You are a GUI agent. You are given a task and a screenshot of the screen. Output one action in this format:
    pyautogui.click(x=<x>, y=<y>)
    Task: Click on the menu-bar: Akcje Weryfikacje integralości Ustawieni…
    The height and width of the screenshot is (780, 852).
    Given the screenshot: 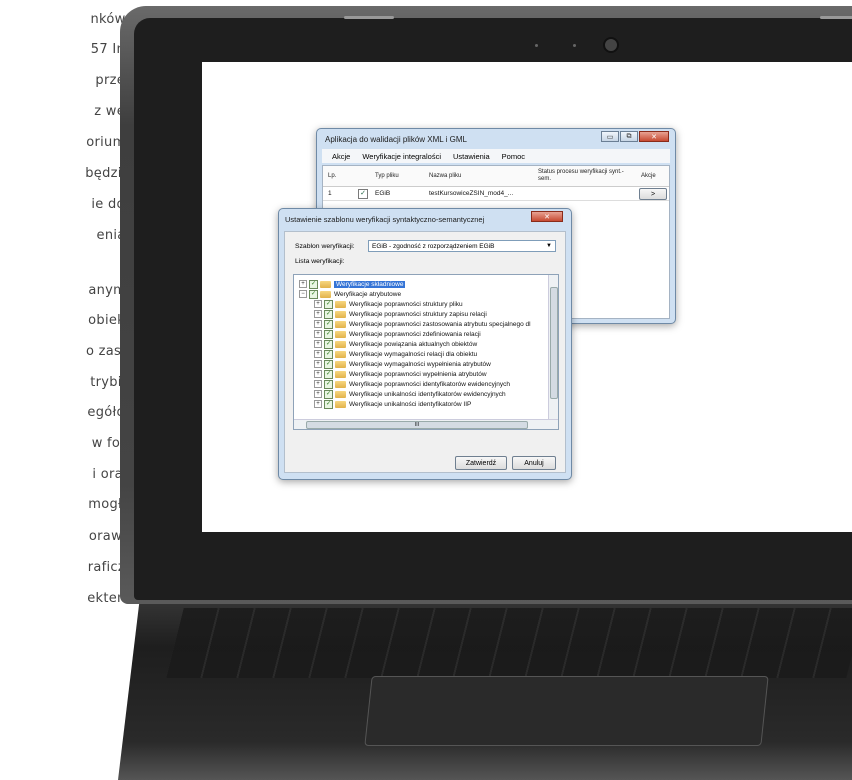 What is the action you would take?
    pyautogui.click(x=496, y=156)
    